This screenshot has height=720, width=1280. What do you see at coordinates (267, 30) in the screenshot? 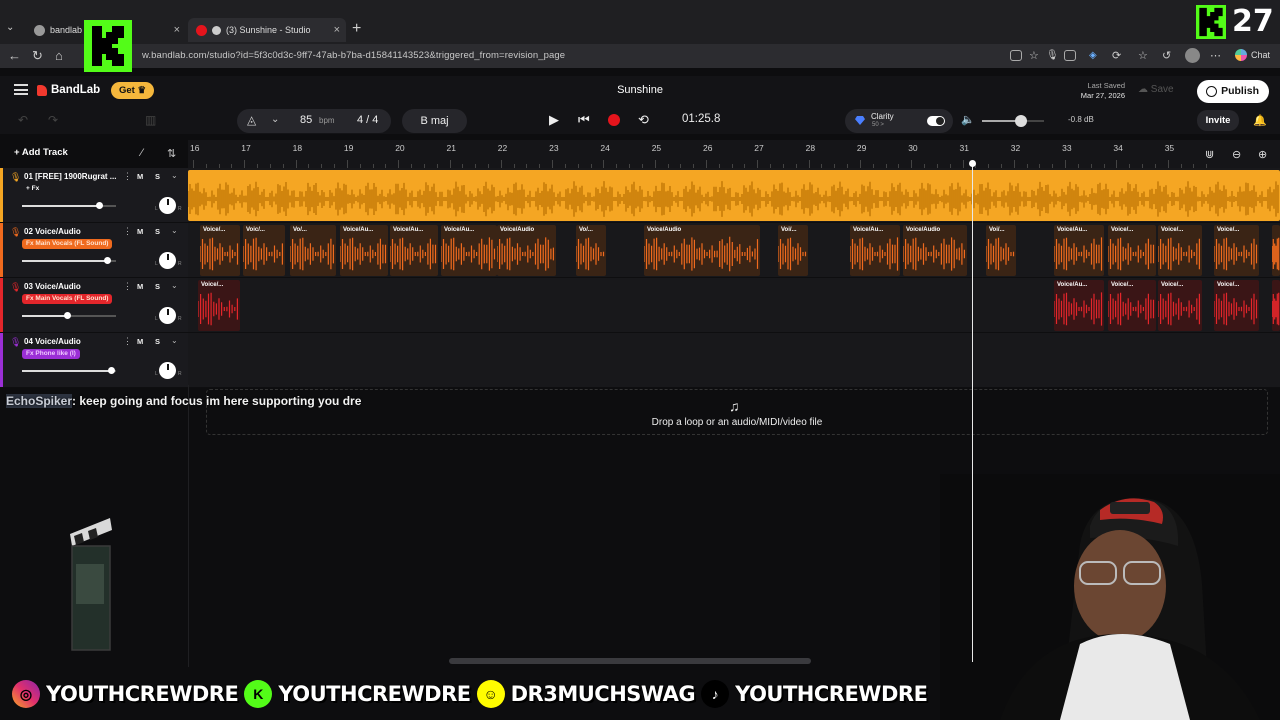
I see `browser-tab-studio: (3) Sunshine - Studio ×` at bounding box center [267, 30].